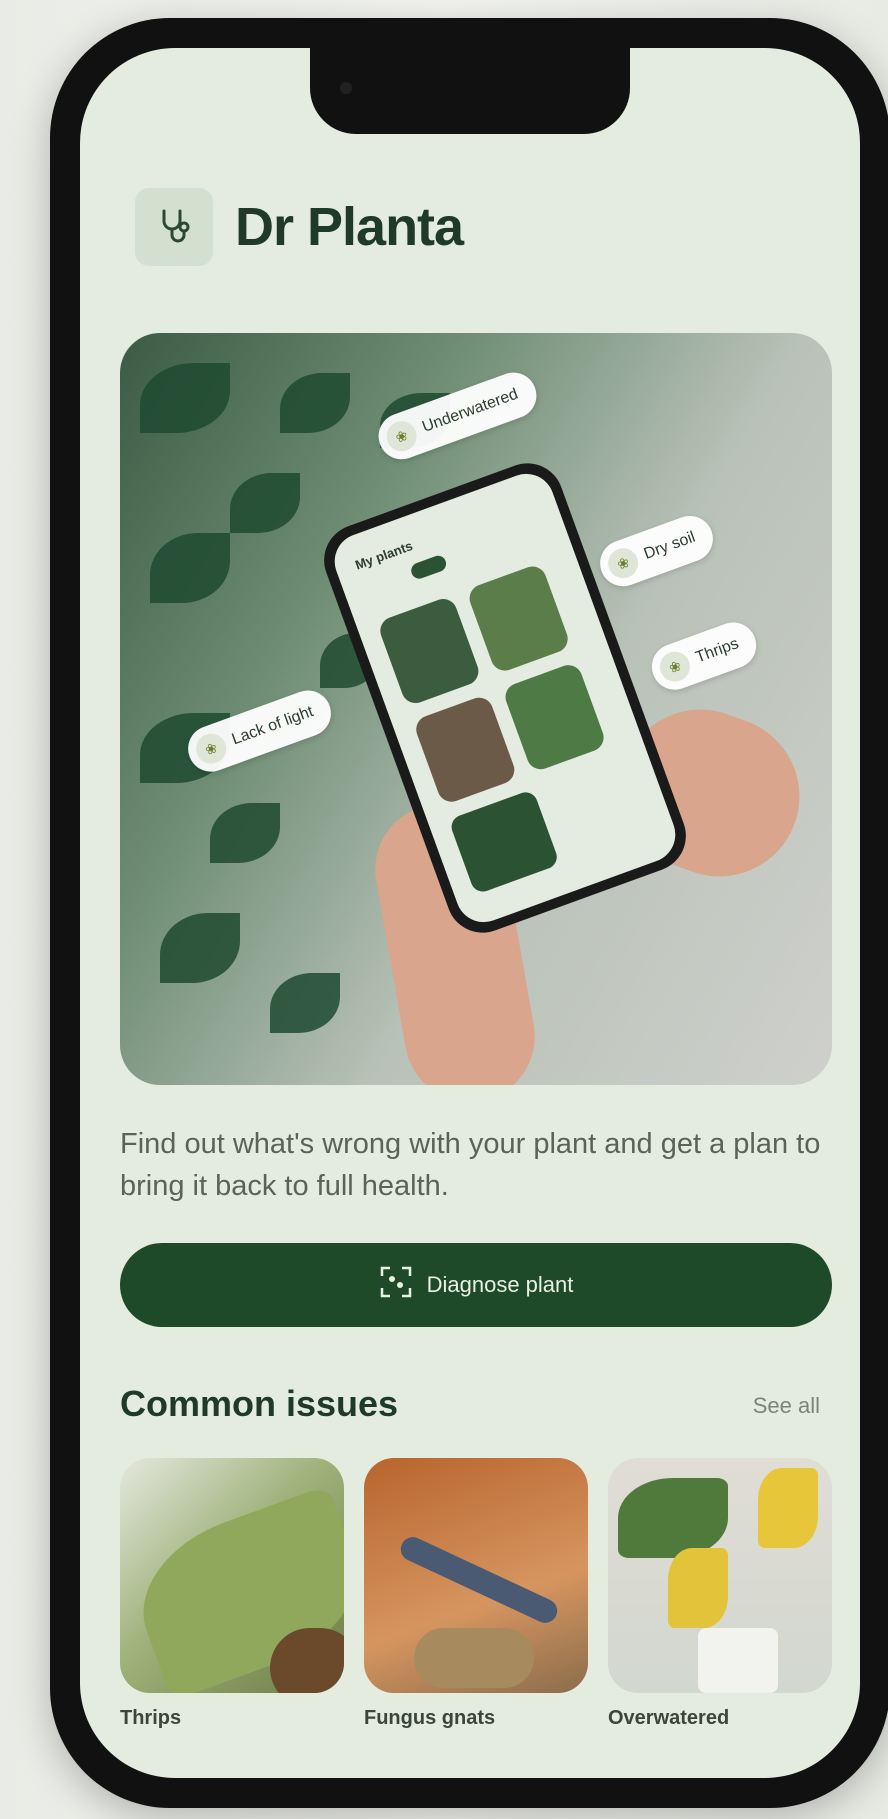  What do you see at coordinates (505, 698) in the screenshot?
I see `inner-phone: My plants` at bounding box center [505, 698].